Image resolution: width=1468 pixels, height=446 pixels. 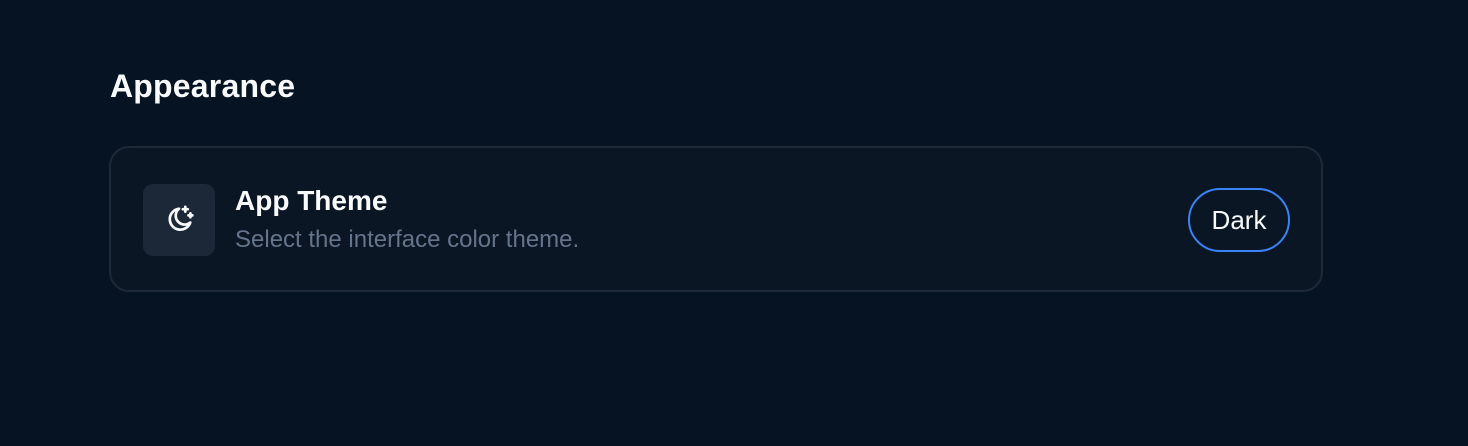 What do you see at coordinates (311, 200) in the screenshot?
I see `setting-title: App Theme` at bounding box center [311, 200].